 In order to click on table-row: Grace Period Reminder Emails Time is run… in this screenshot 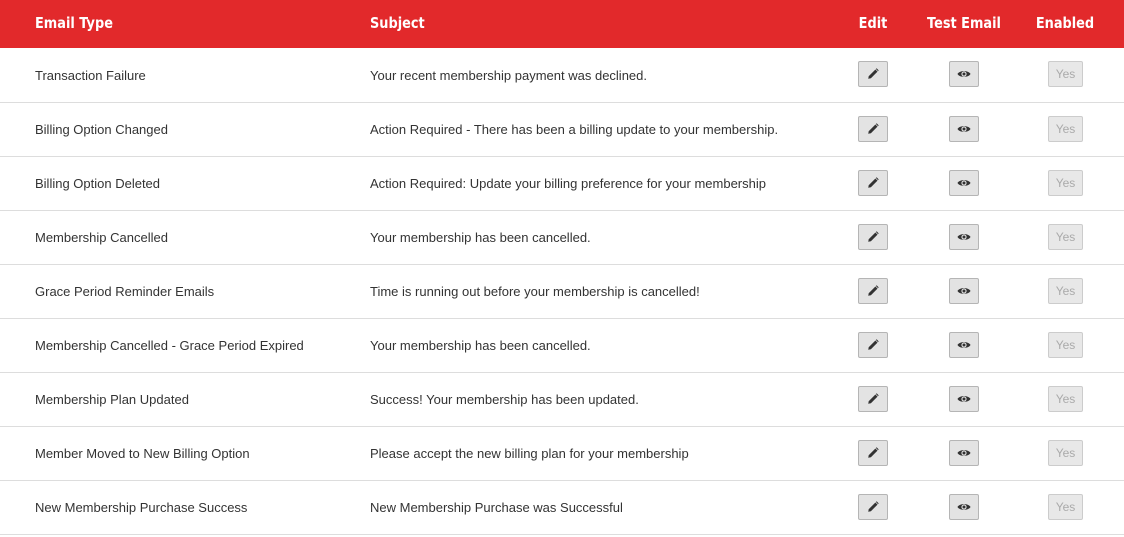, I will do `click(562, 292)`.